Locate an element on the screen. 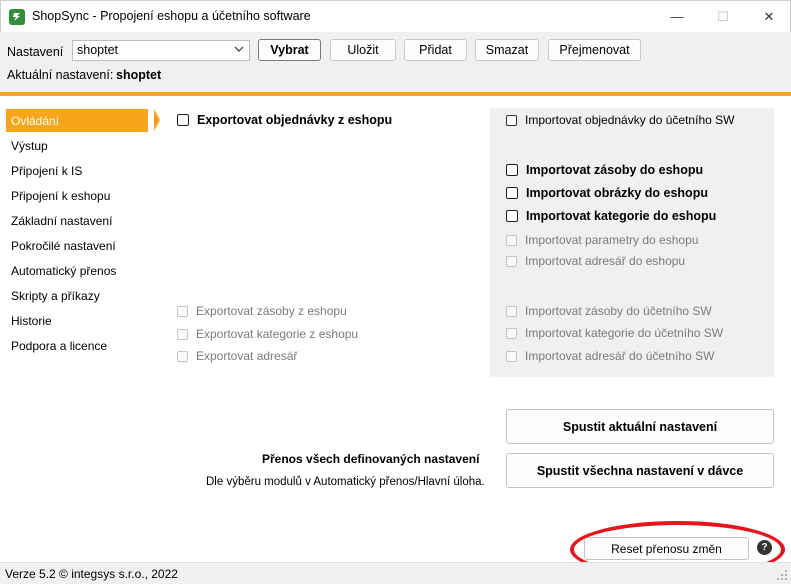  sidebar-item-label: Připojení k IS is located at coordinates (47, 170).